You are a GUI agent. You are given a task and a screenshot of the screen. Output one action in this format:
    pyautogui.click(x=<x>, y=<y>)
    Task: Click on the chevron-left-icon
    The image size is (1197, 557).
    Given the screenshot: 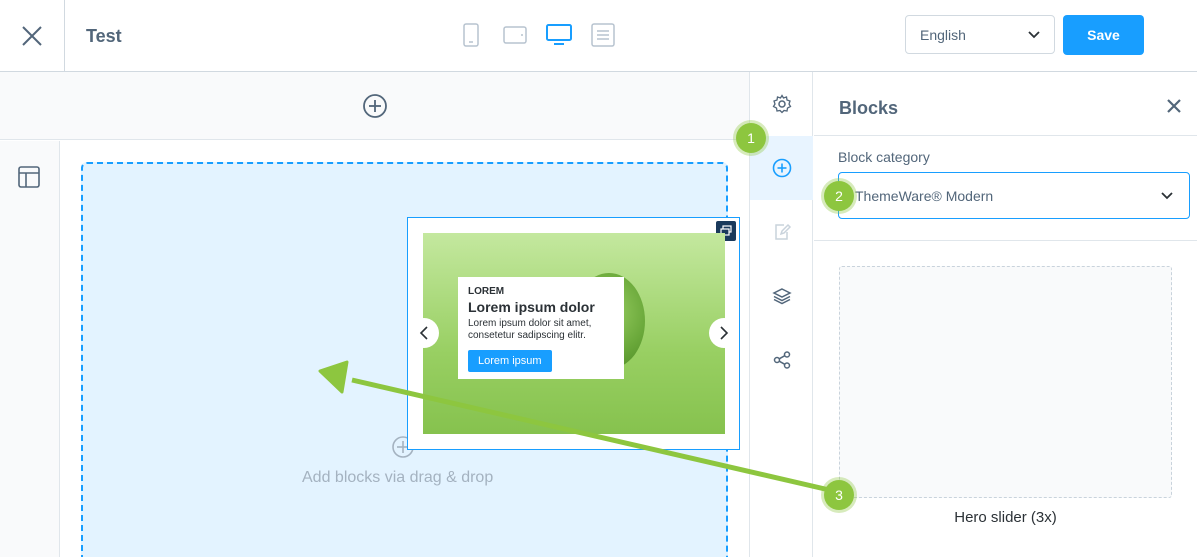 What is the action you would take?
    pyautogui.click(x=423, y=333)
    